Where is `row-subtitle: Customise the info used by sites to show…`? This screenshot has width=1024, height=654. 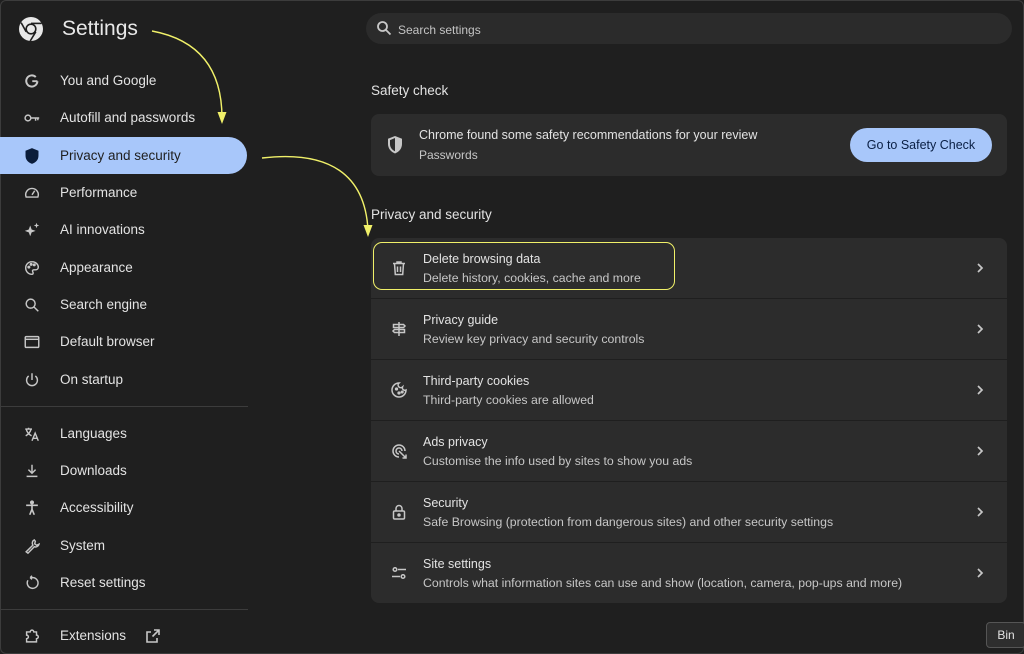
row-subtitle: Customise the info used by sites to show… is located at coordinates (558, 461).